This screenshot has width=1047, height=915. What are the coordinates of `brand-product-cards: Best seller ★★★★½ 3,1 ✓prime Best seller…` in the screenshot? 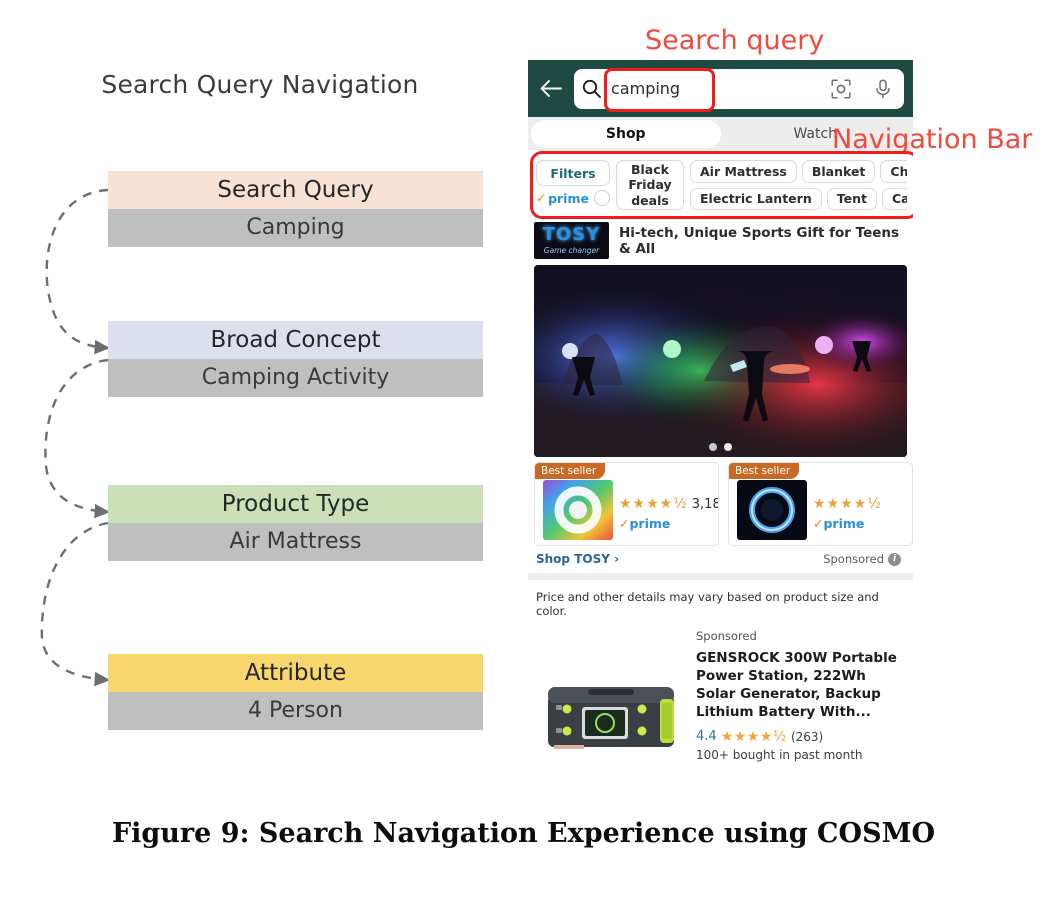 It's located at (720, 501).